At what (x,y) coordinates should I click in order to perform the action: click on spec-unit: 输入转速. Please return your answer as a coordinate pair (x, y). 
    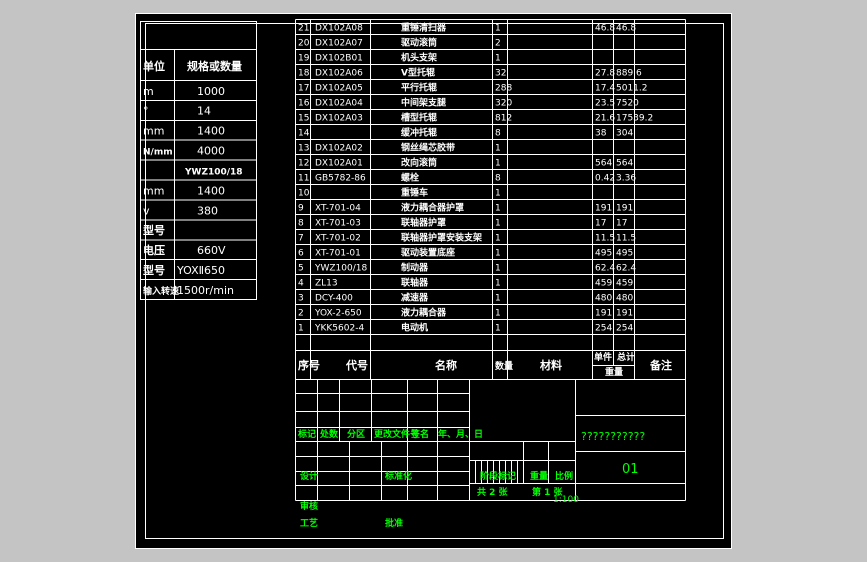
    Looking at the image, I should click on (161, 291).